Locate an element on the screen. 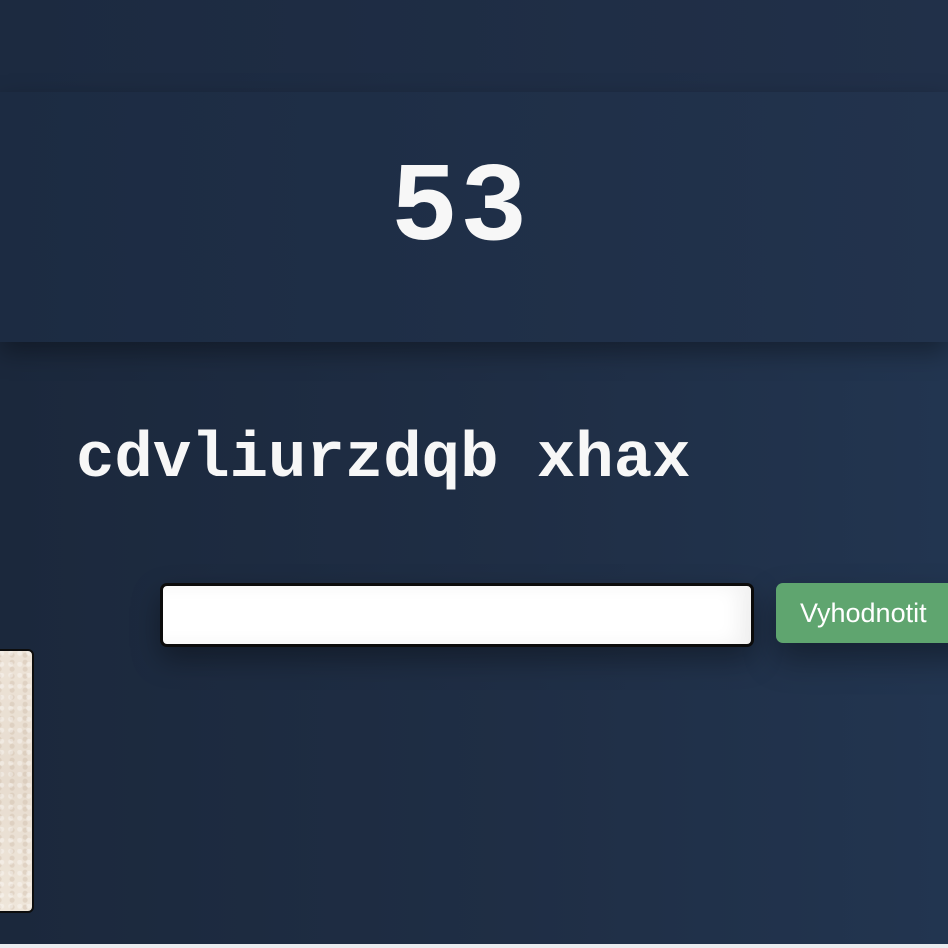 The image size is (948, 948). top-bar is located at coordinates (474, 46).